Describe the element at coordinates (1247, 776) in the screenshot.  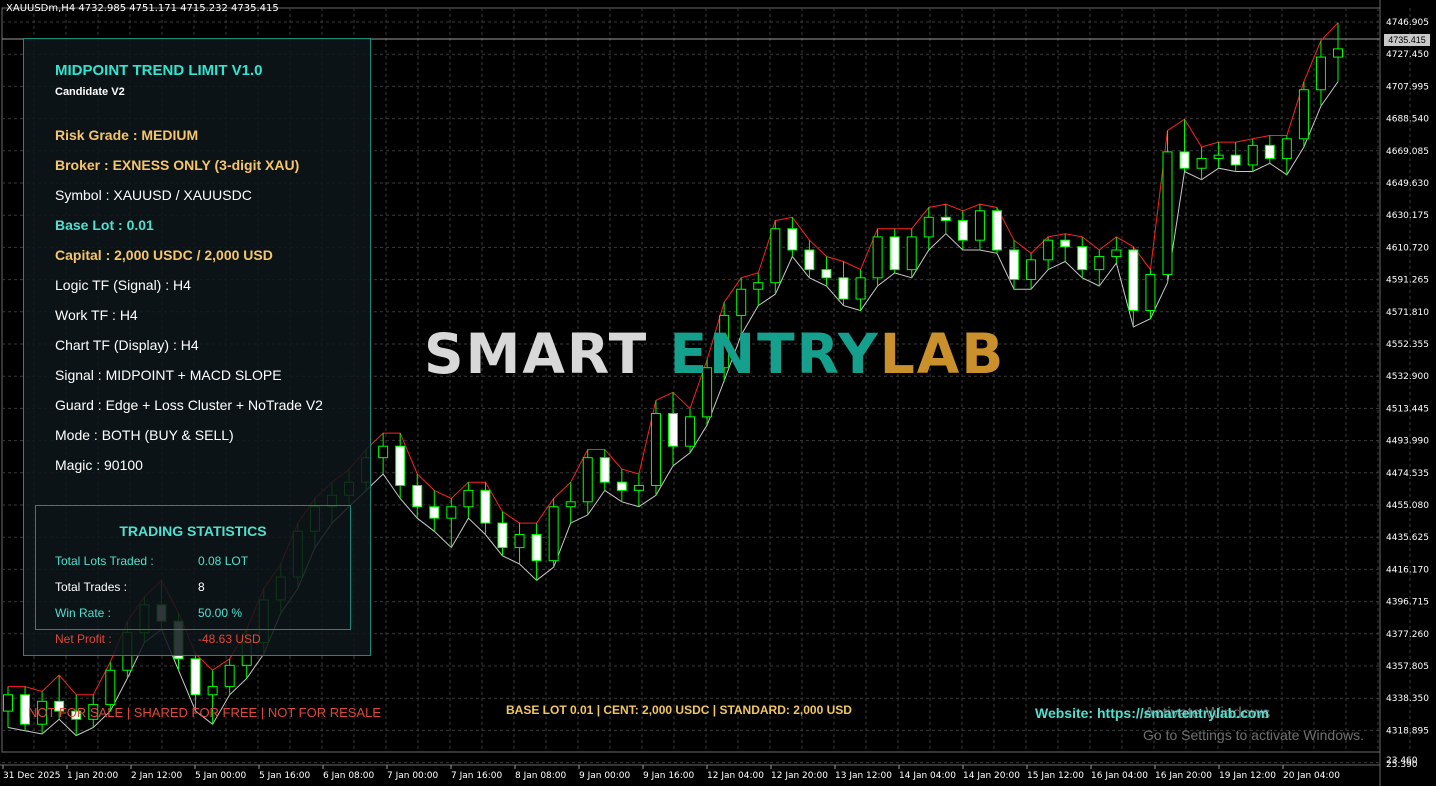
I see `time-axis-label: 19 Jan 12:00` at that location.